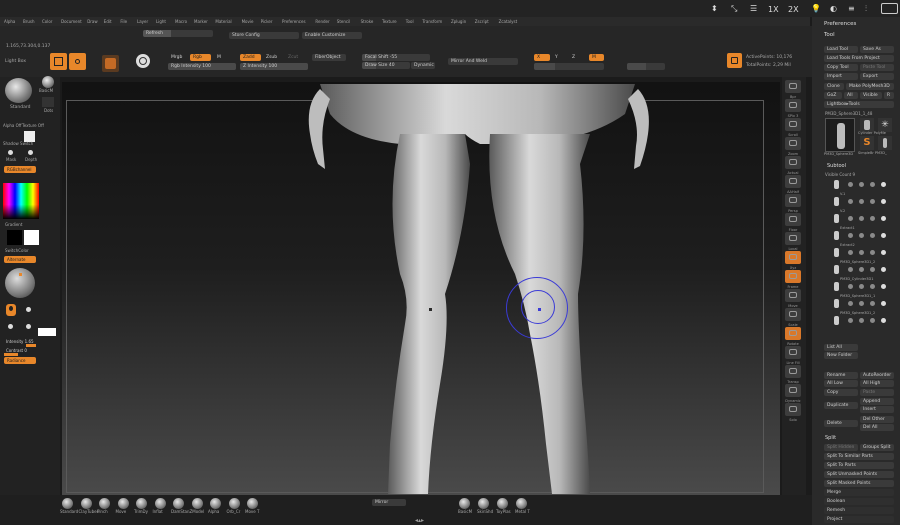 This screenshot has height=525, width=900. Describe the element at coordinates (272, 57) in the screenshot. I see `zsub-button: Zsub` at that location.